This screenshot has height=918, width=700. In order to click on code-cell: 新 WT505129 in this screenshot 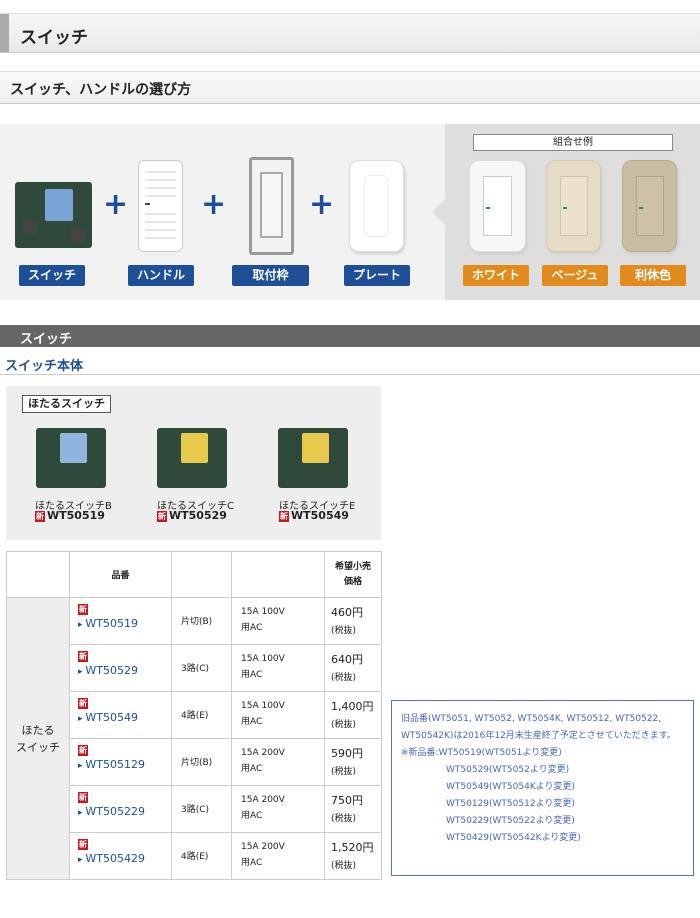, I will do `click(120, 762)`.